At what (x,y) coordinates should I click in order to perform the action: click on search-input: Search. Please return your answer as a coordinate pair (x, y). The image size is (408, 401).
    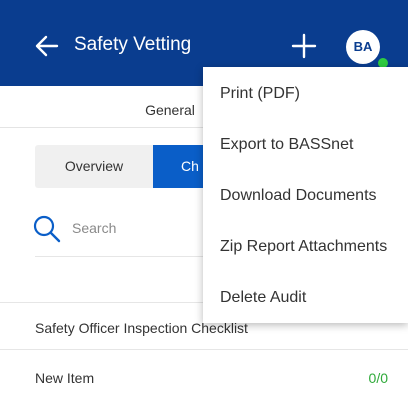
    Looking at the image, I should click on (94, 228).